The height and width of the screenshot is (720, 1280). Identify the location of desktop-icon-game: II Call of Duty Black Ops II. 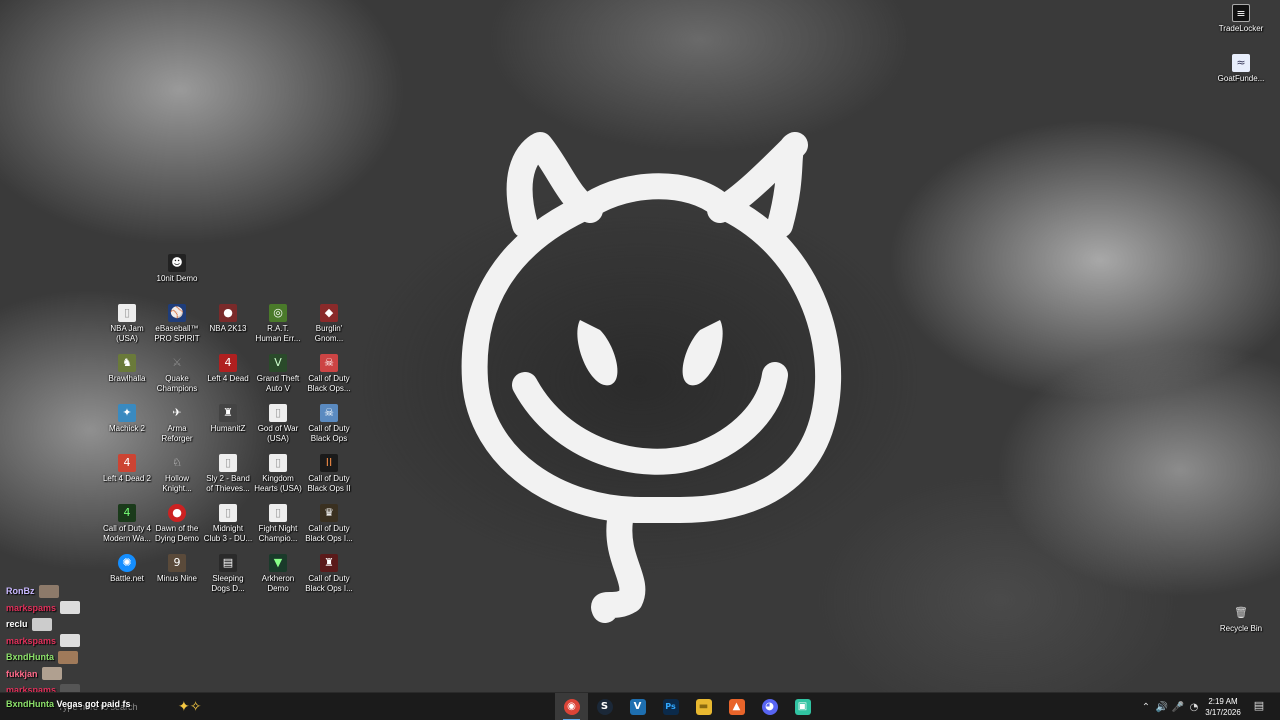
(329, 479).